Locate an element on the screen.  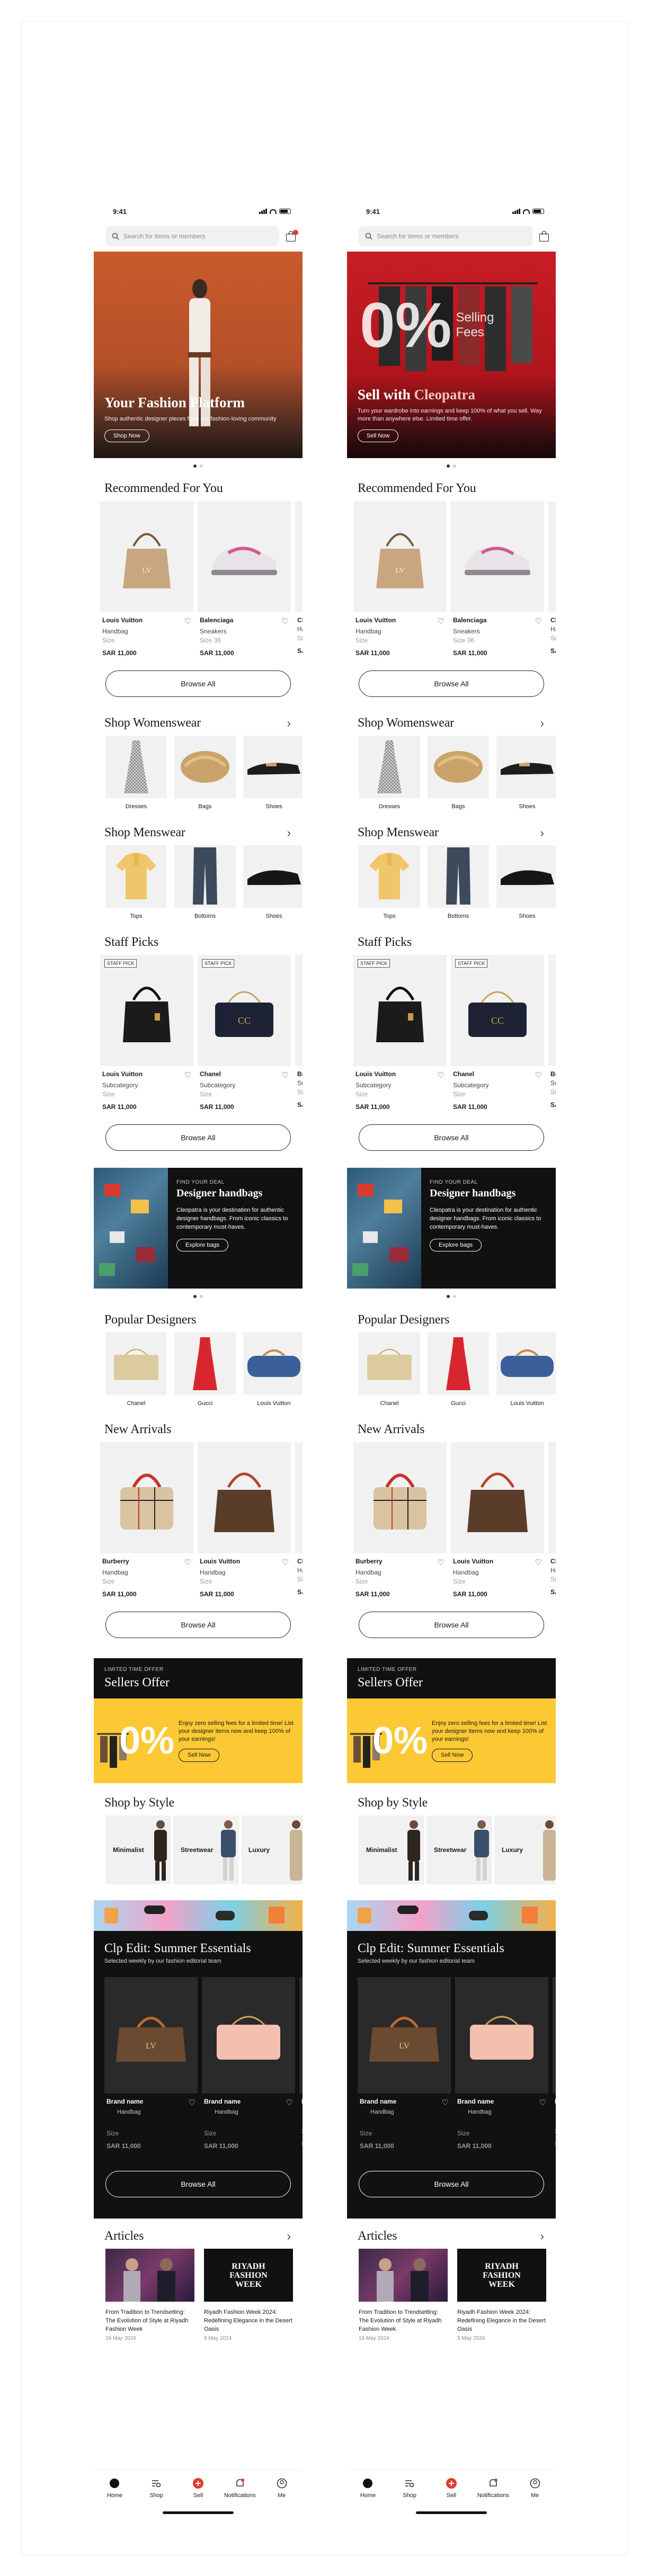
hero-cta-button: Shop Now is located at coordinates (127, 436).